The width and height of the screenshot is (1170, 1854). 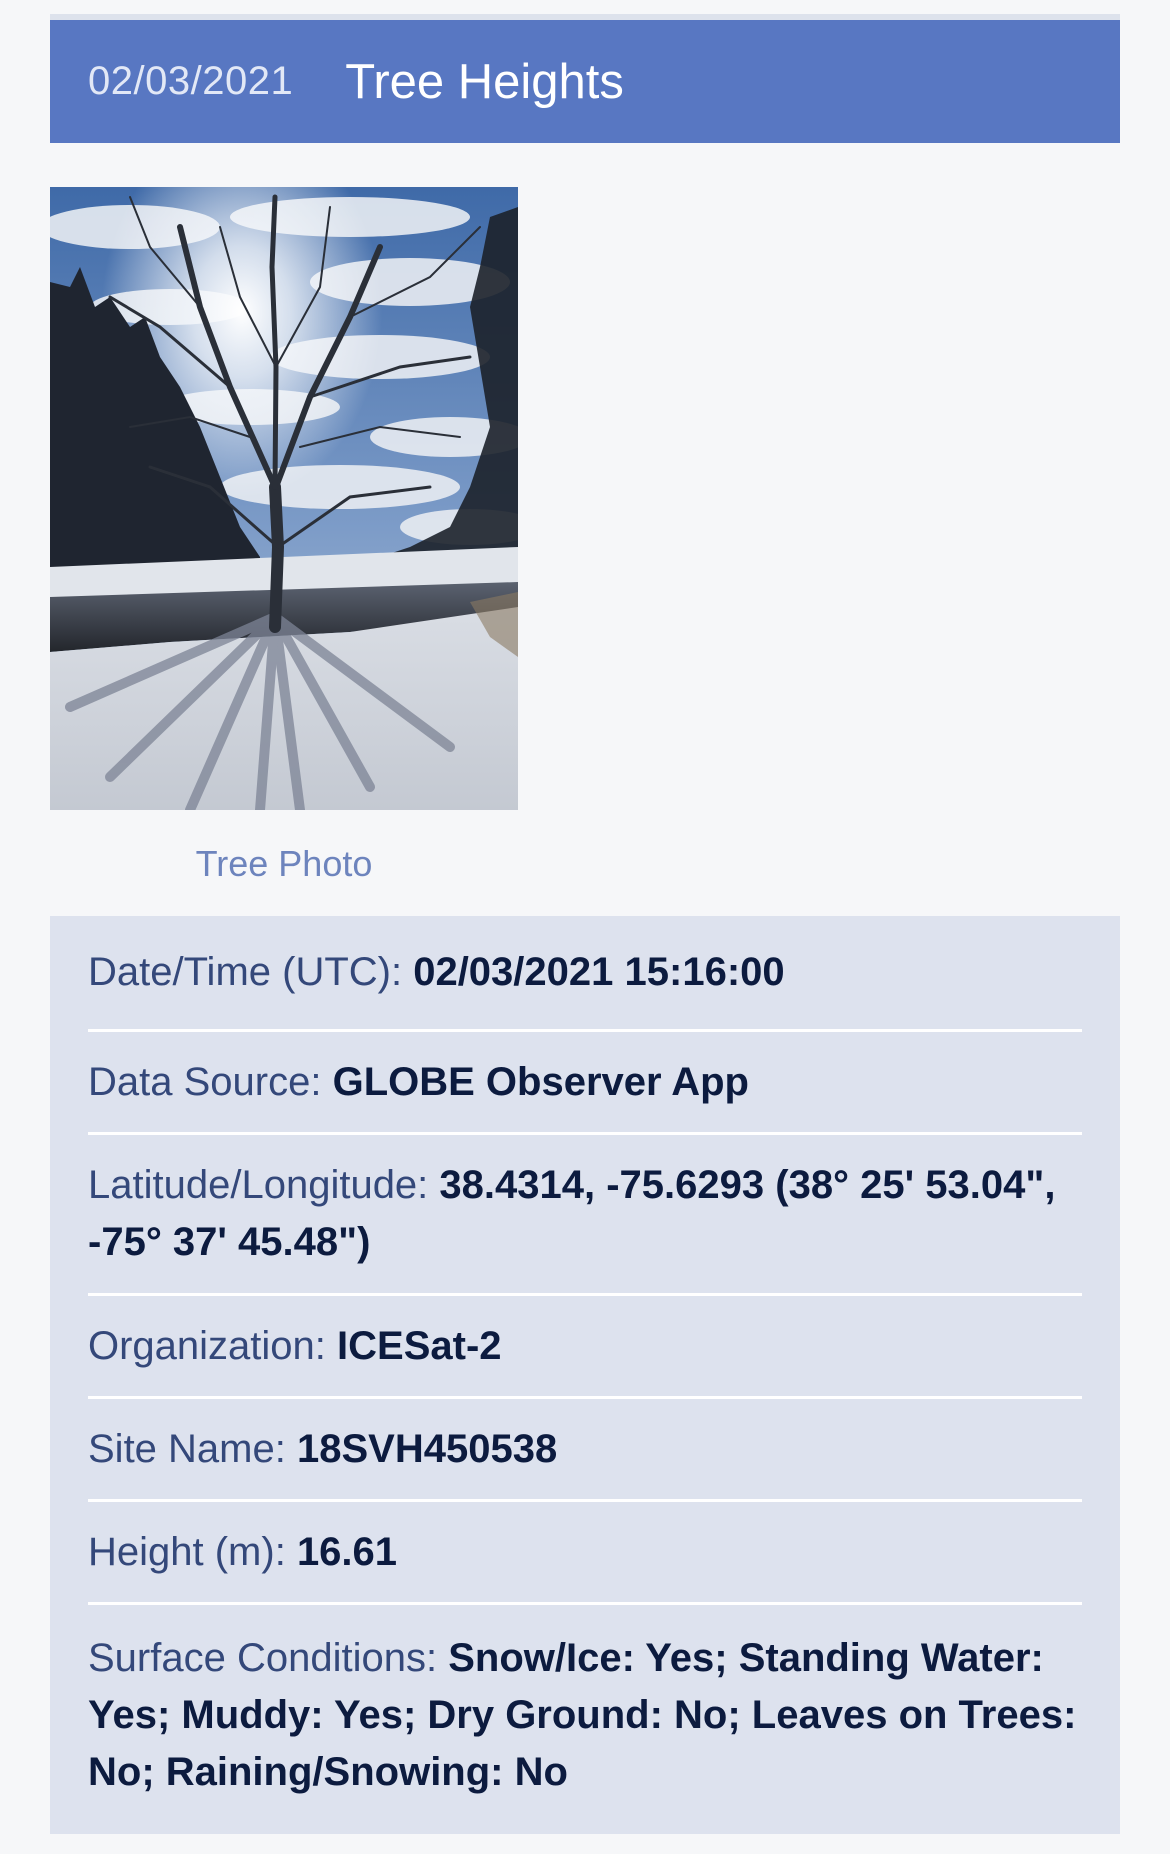 What do you see at coordinates (540, 1081) in the screenshot?
I see `detail-value: GLOBE Observer App` at bounding box center [540, 1081].